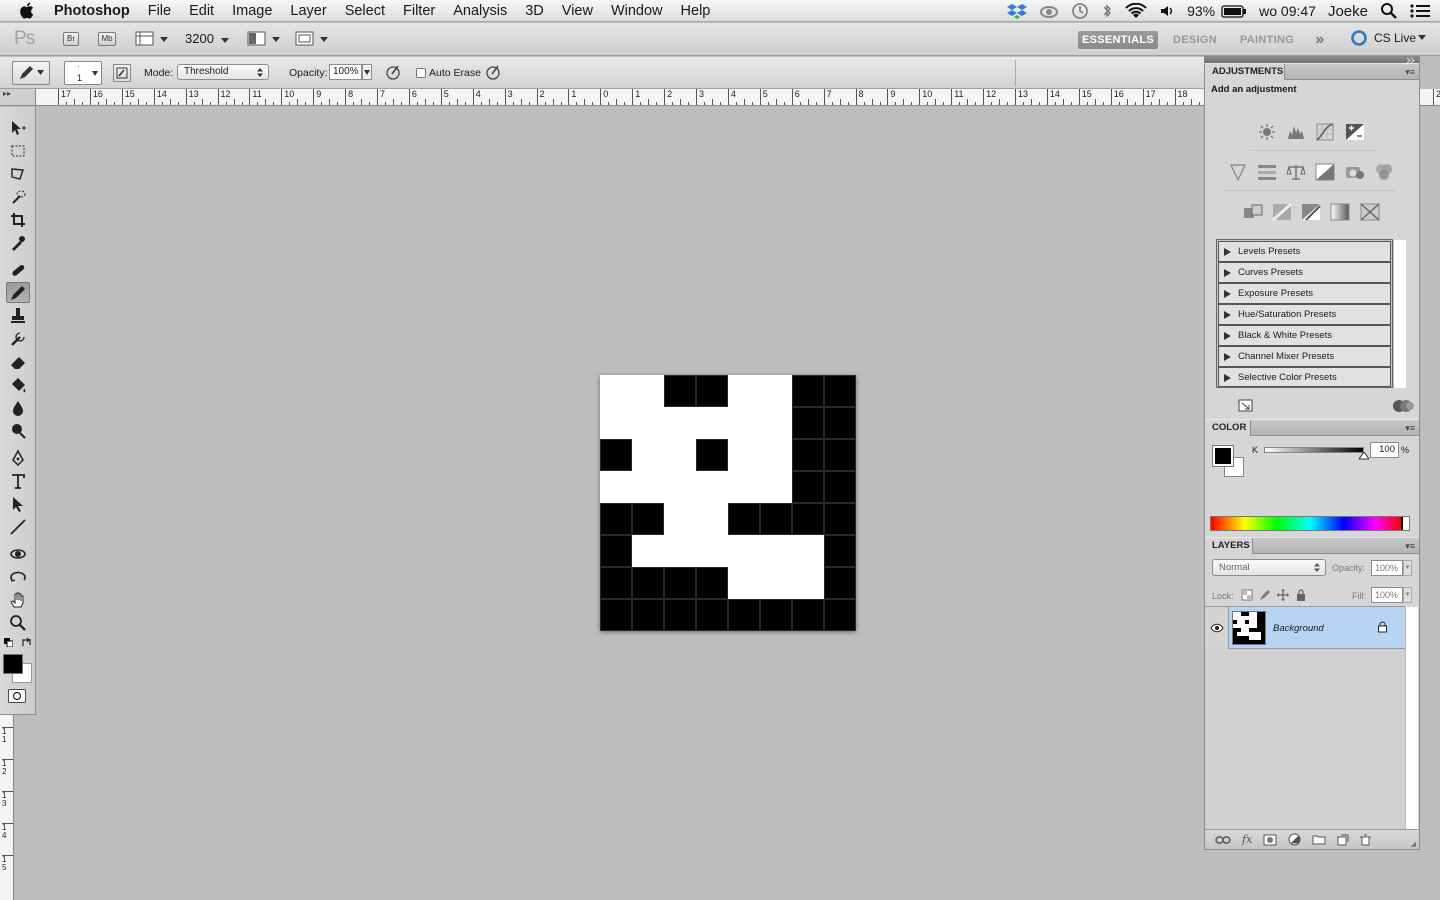  Describe the element at coordinates (1304, 293) in the screenshot. I see `preset-exposure: Exposure Presets` at that location.